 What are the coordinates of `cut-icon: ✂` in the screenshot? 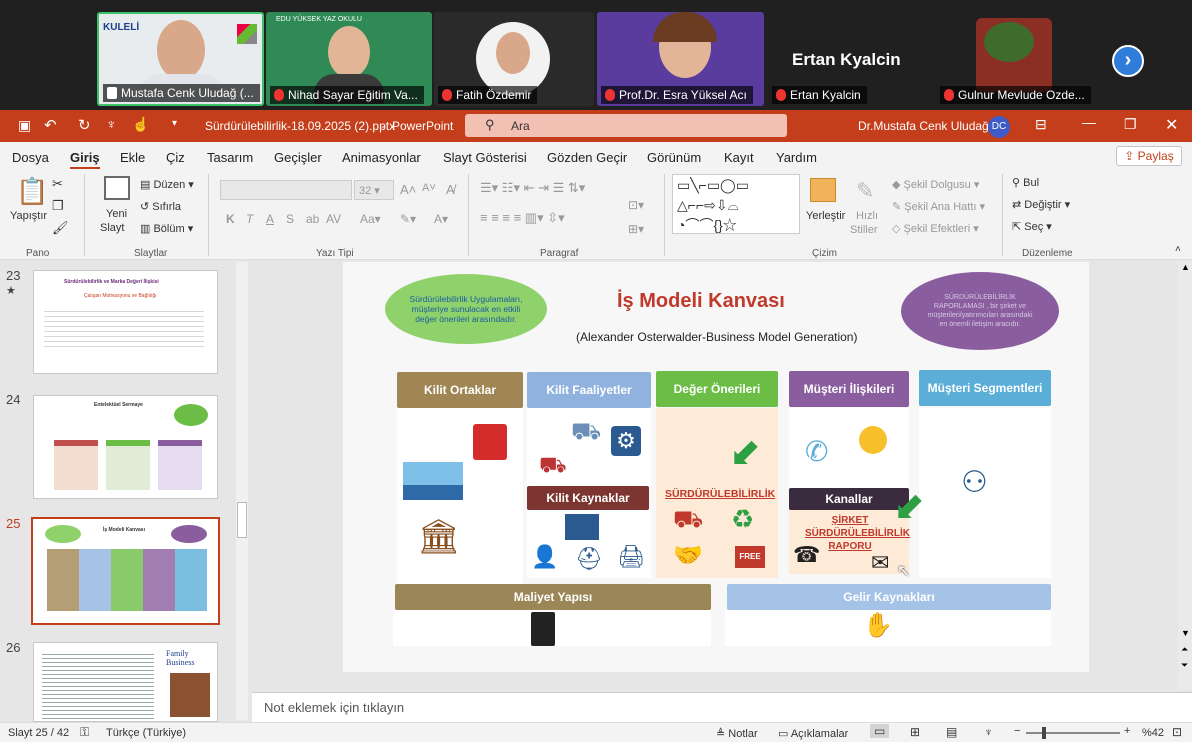 It's located at (57, 184).